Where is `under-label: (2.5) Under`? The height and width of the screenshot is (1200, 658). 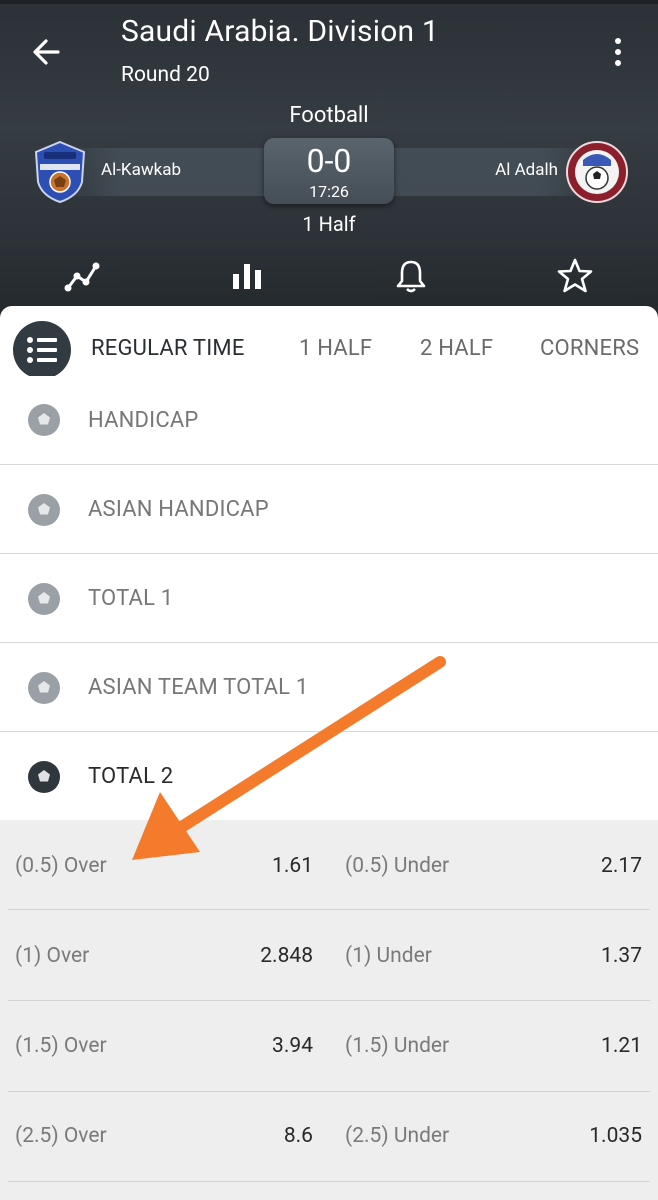 under-label: (2.5) Under is located at coordinates (397, 1136).